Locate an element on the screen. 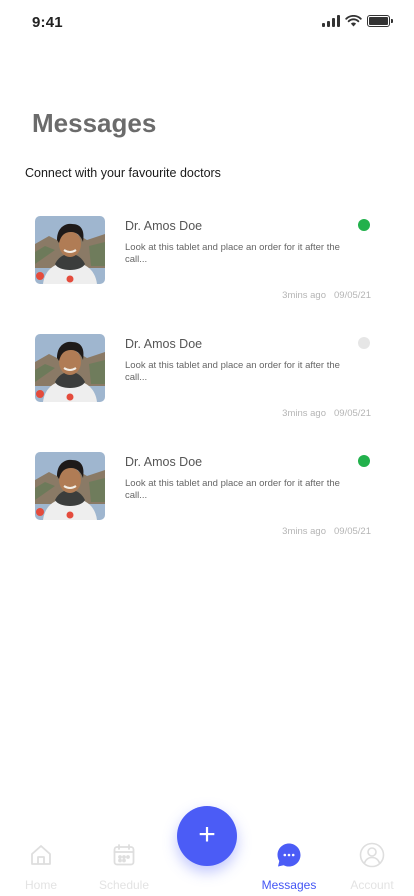 The image size is (414, 896). nav-label-messages: Messages is located at coordinates (289, 885).